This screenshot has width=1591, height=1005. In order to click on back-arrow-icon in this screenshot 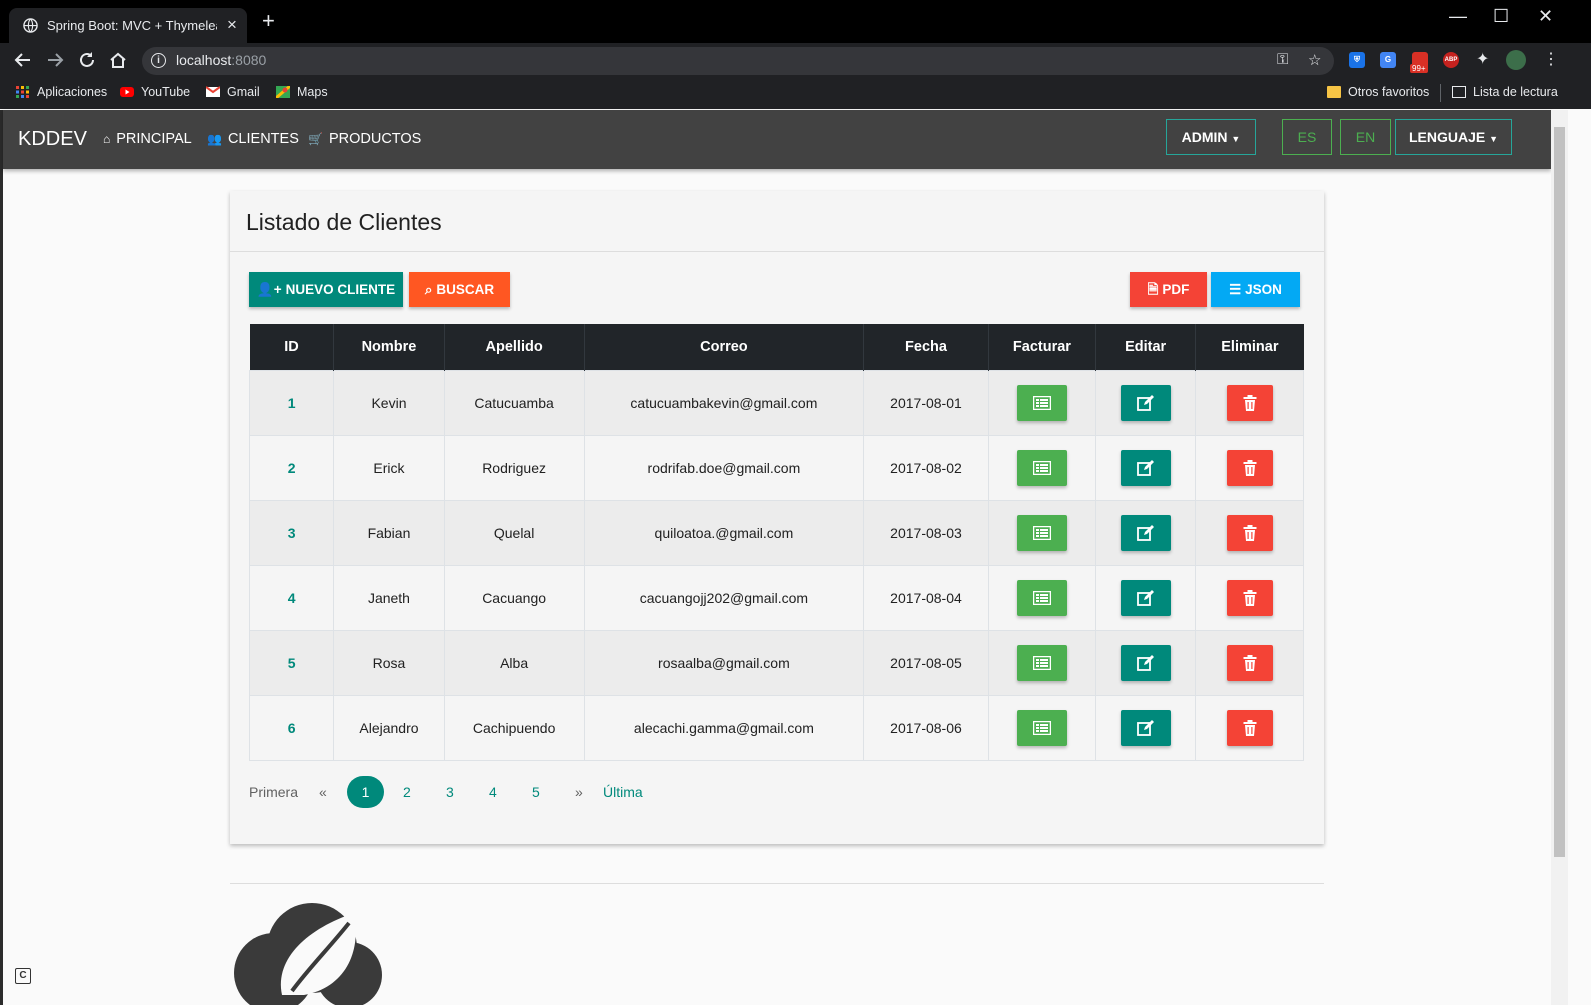, I will do `click(23, 60)`.